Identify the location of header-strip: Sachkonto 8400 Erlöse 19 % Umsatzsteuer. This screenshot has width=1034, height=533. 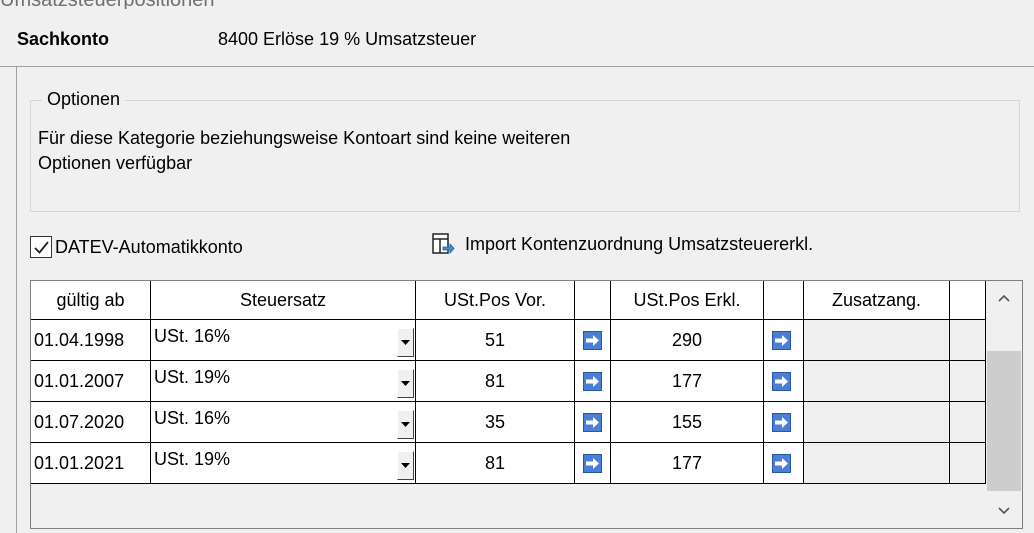
(517, 38).